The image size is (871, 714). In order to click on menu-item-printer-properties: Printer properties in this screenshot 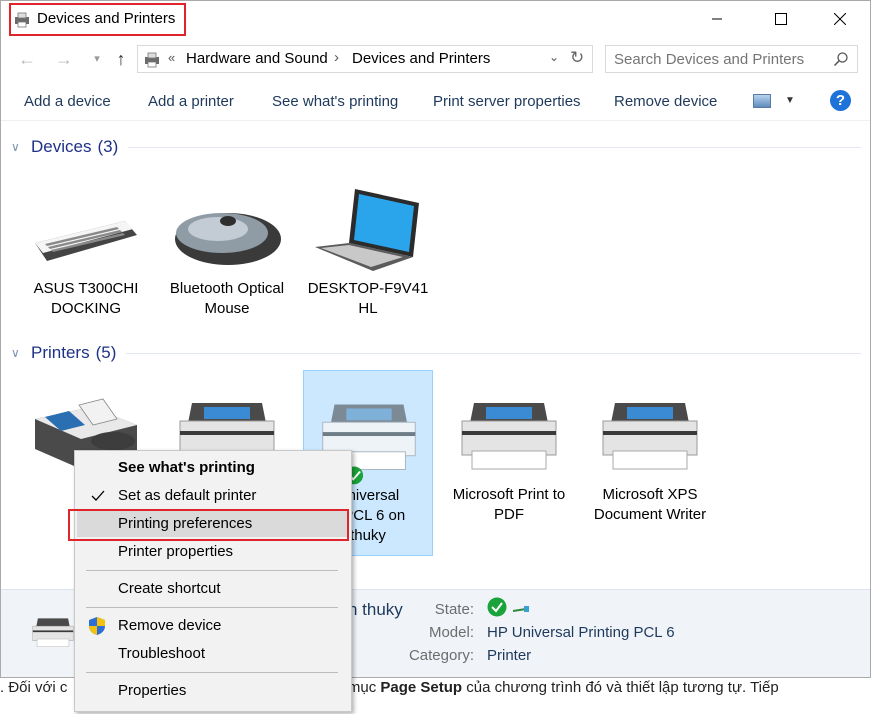, I will do `click(213, 552)`.